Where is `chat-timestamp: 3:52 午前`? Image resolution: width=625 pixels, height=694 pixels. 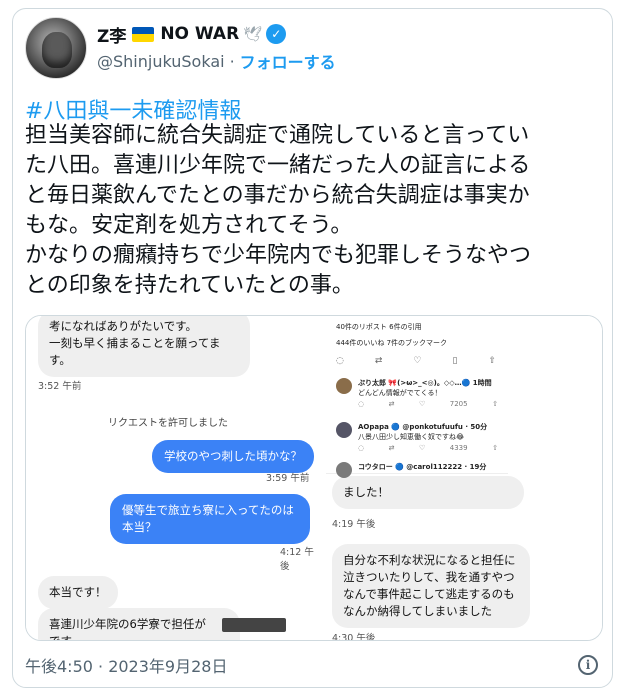
chat-timestamp: 3:52 午前 is located at coordinates (60, 386).